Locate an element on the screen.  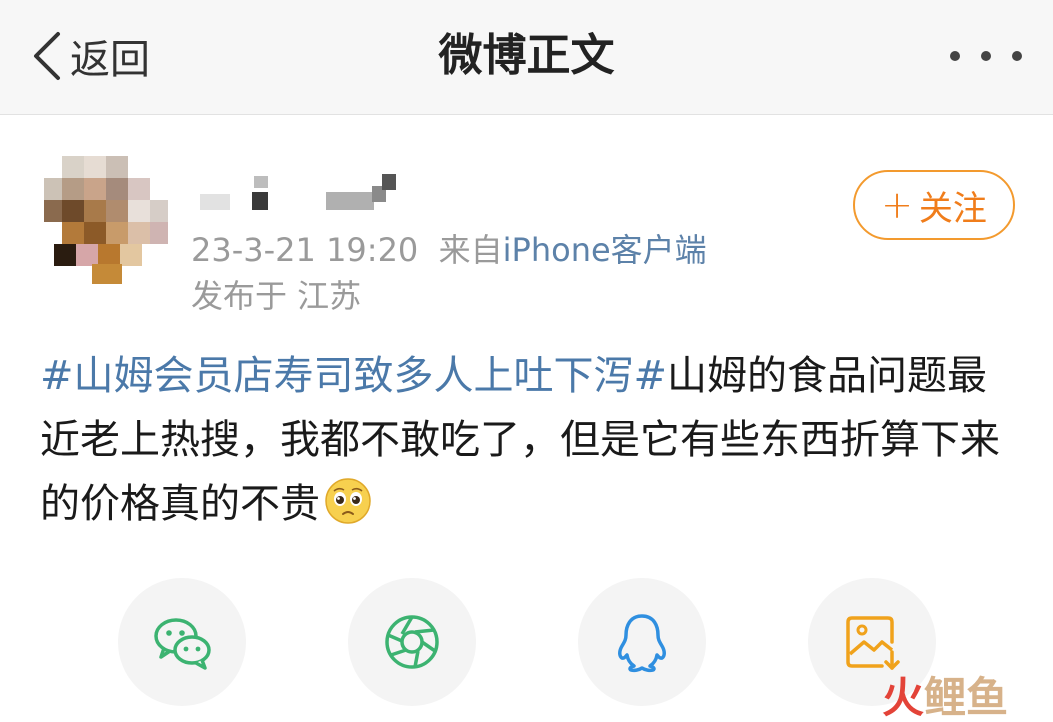
follow-label: 关注 is located at coordinates (952, 208).